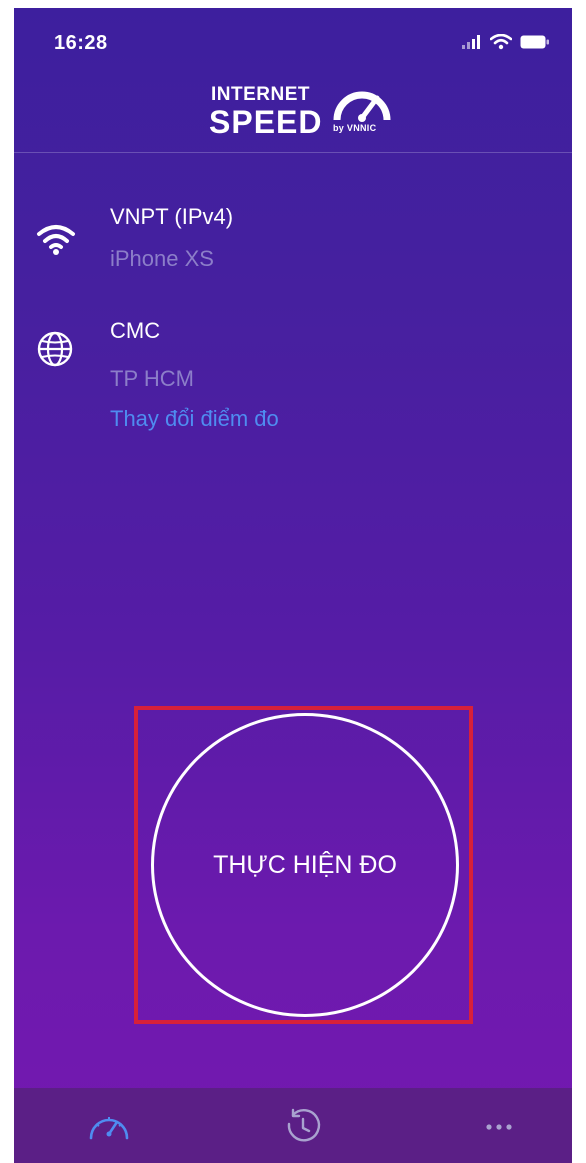  Describe the element at coordinates (293, 379) in the screenshot. I see `server-info: CMC TP HCM Thay đổi điểm đo` at that location.